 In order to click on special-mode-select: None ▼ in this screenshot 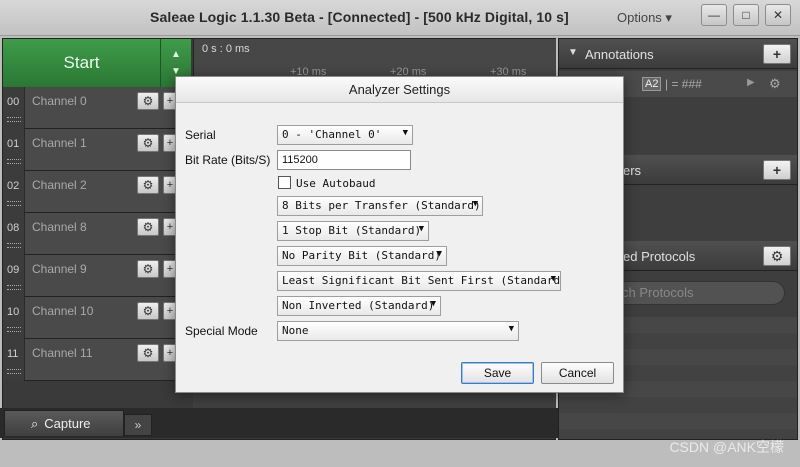, I will do `click(398, 331)`.